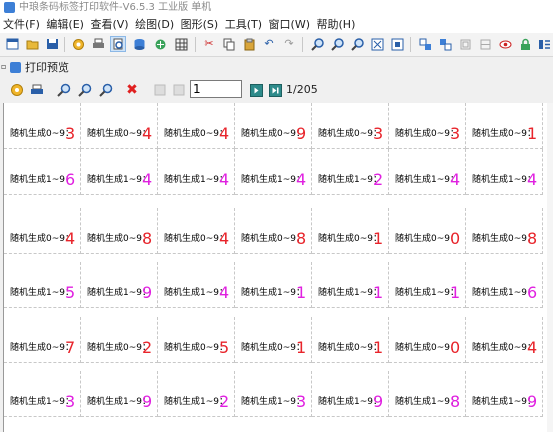  I want to click on prev-page-icon, so click(179, 90).